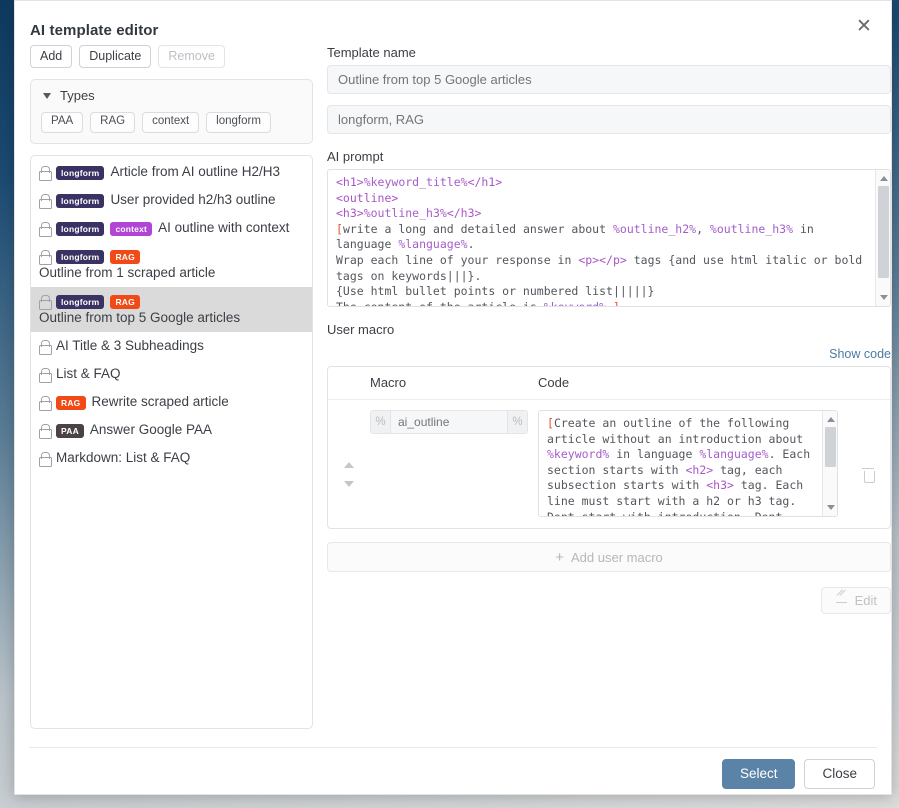 This screenshot has width=899, height=808. I want to click on types-filter-panel: Types PAA RAG context longform, so click(171, 111).